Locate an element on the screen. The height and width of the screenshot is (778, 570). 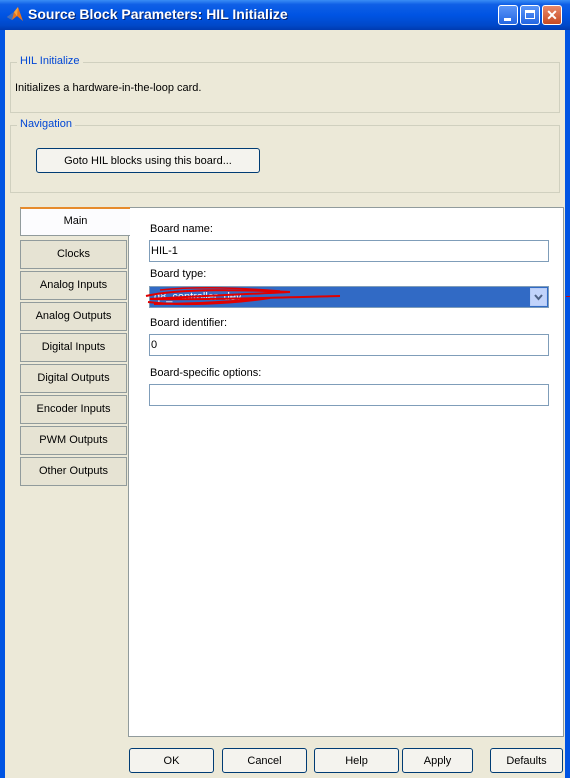
ok-label: OK is located at coordinates (171, 760).